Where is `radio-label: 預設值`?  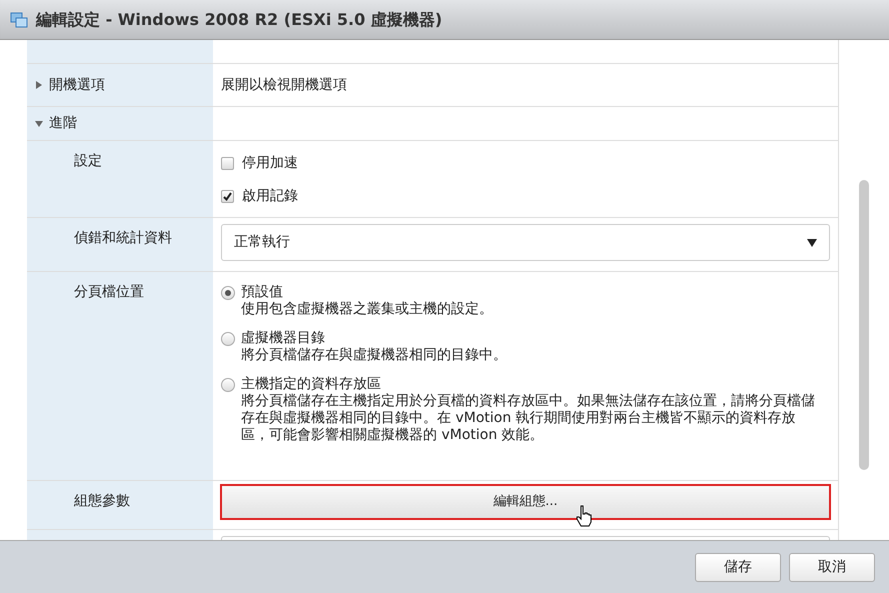
radio-label: 預設值 is located at coordinates (262, 292).